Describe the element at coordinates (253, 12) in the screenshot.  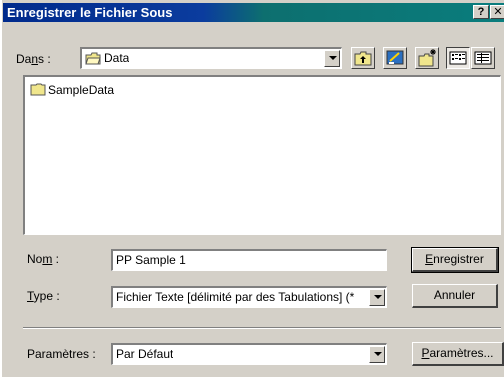
I see `title-bar: Enregistrer le Fichier Sous ? ✕` at that location.